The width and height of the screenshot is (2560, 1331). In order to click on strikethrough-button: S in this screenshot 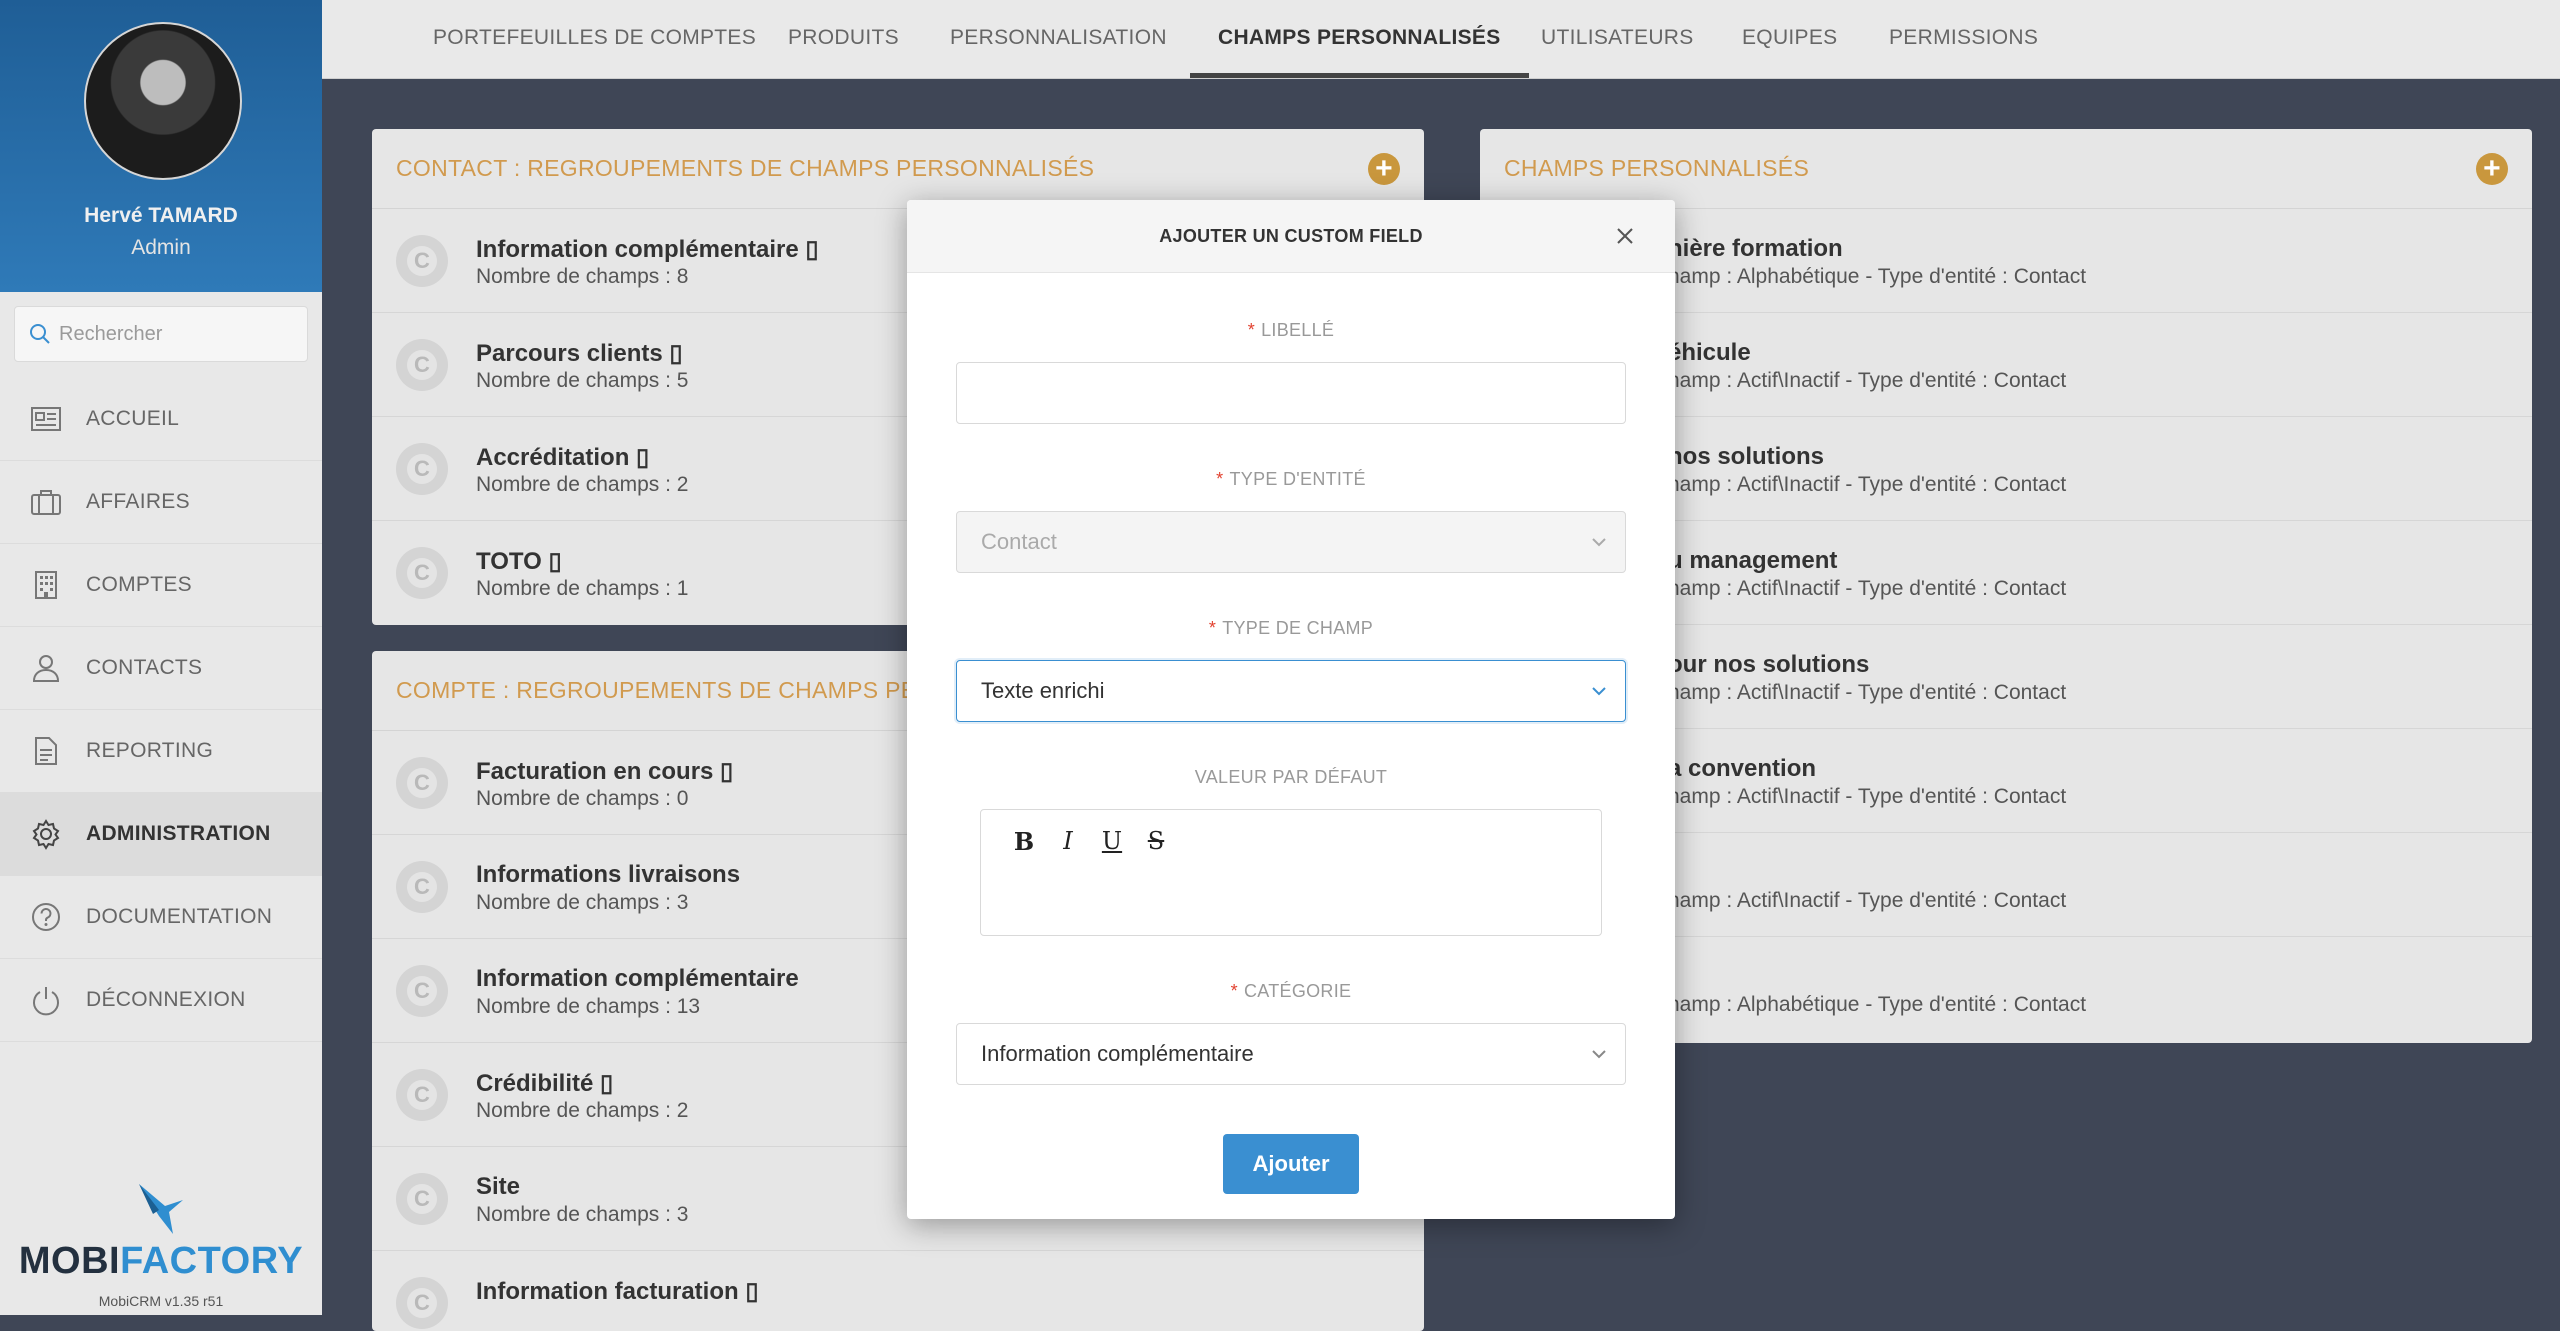, I will do `click(1156, 841)`.